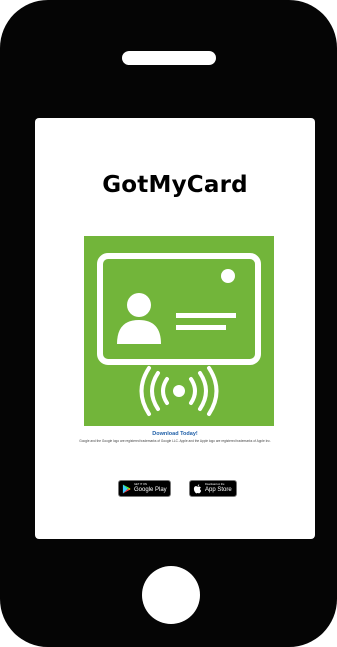 The image size is (337, 647). What do you see at coordinates (169, 58) in the screenshot?
I see `phone-speaker` at bounding box center [169, 58].